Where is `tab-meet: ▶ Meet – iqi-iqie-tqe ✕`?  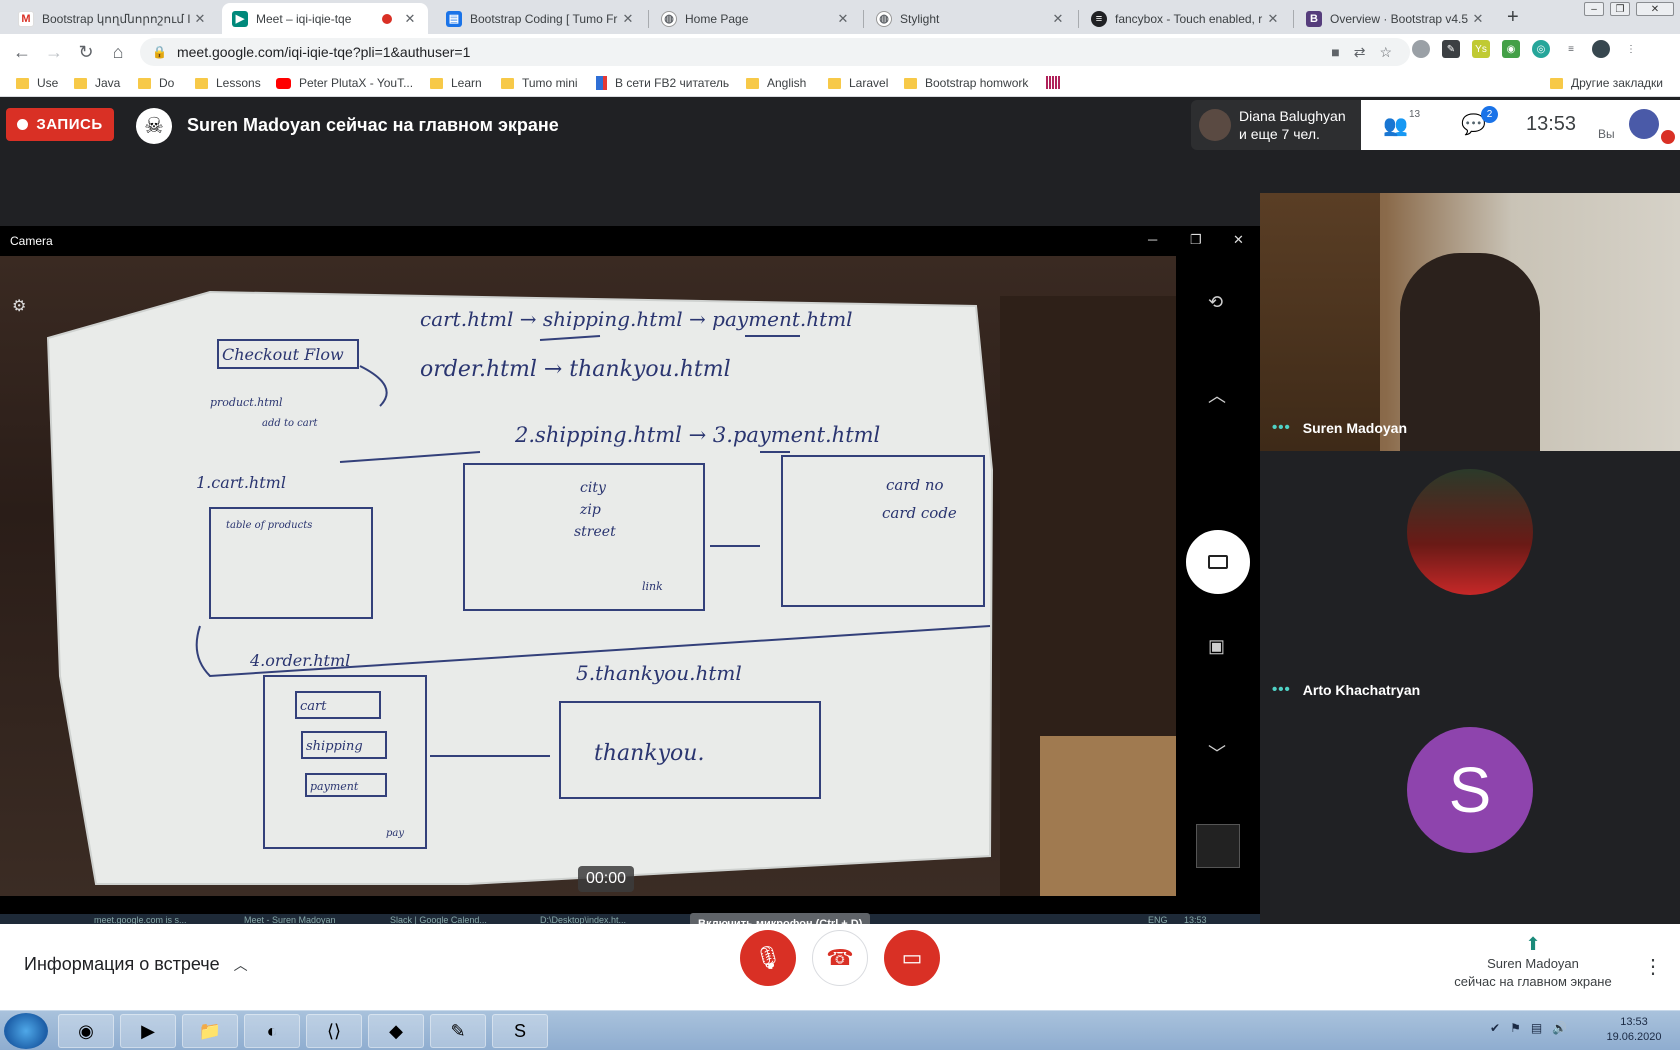
tab-meet: ▶ Meet – iqi-iqie-tqe ✕ is located at coordinates (325, 18).